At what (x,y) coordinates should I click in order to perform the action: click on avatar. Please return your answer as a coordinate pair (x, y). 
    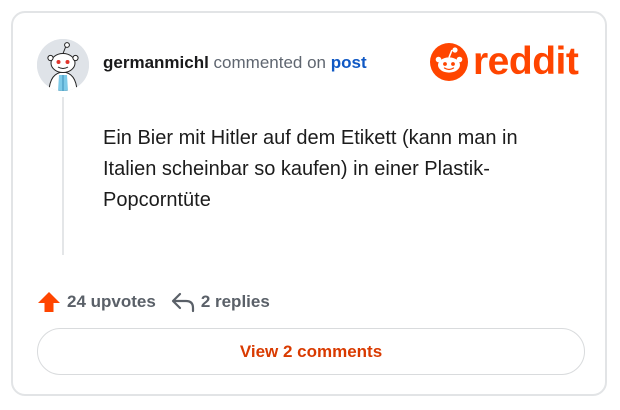
    Looking at the image, I should click on (63, 65).